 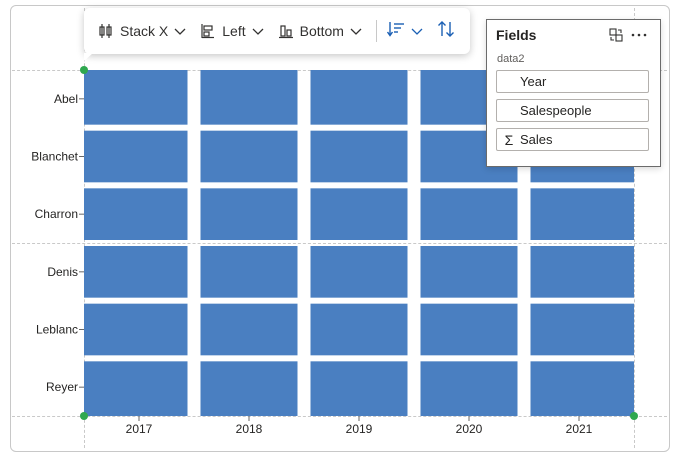 I want to click on sort-direction-button, so click(x=446, y=31).